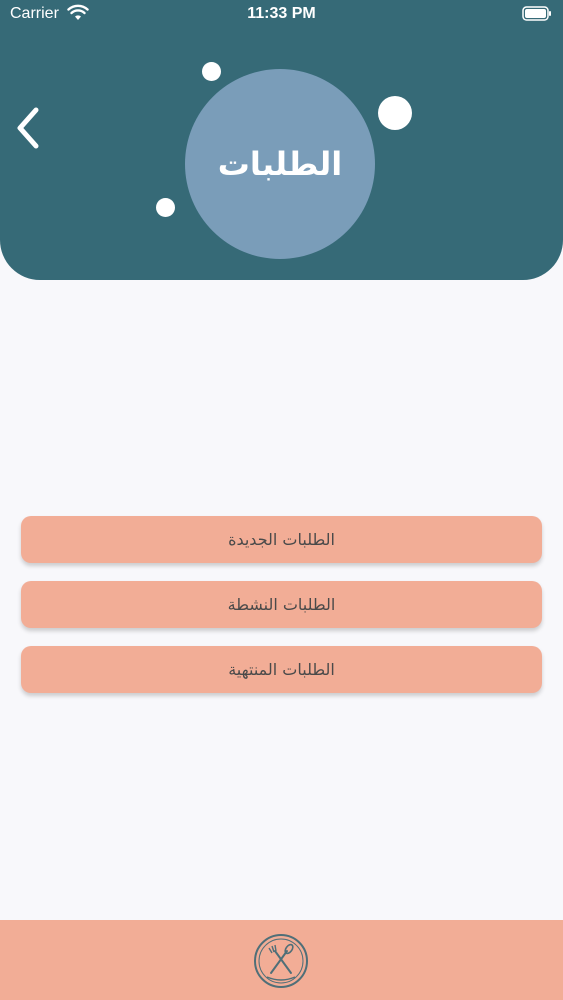 Image resolution: width=563 pixels, height=1000 pixels. I want to click on battery-icon, so click(536, 13).